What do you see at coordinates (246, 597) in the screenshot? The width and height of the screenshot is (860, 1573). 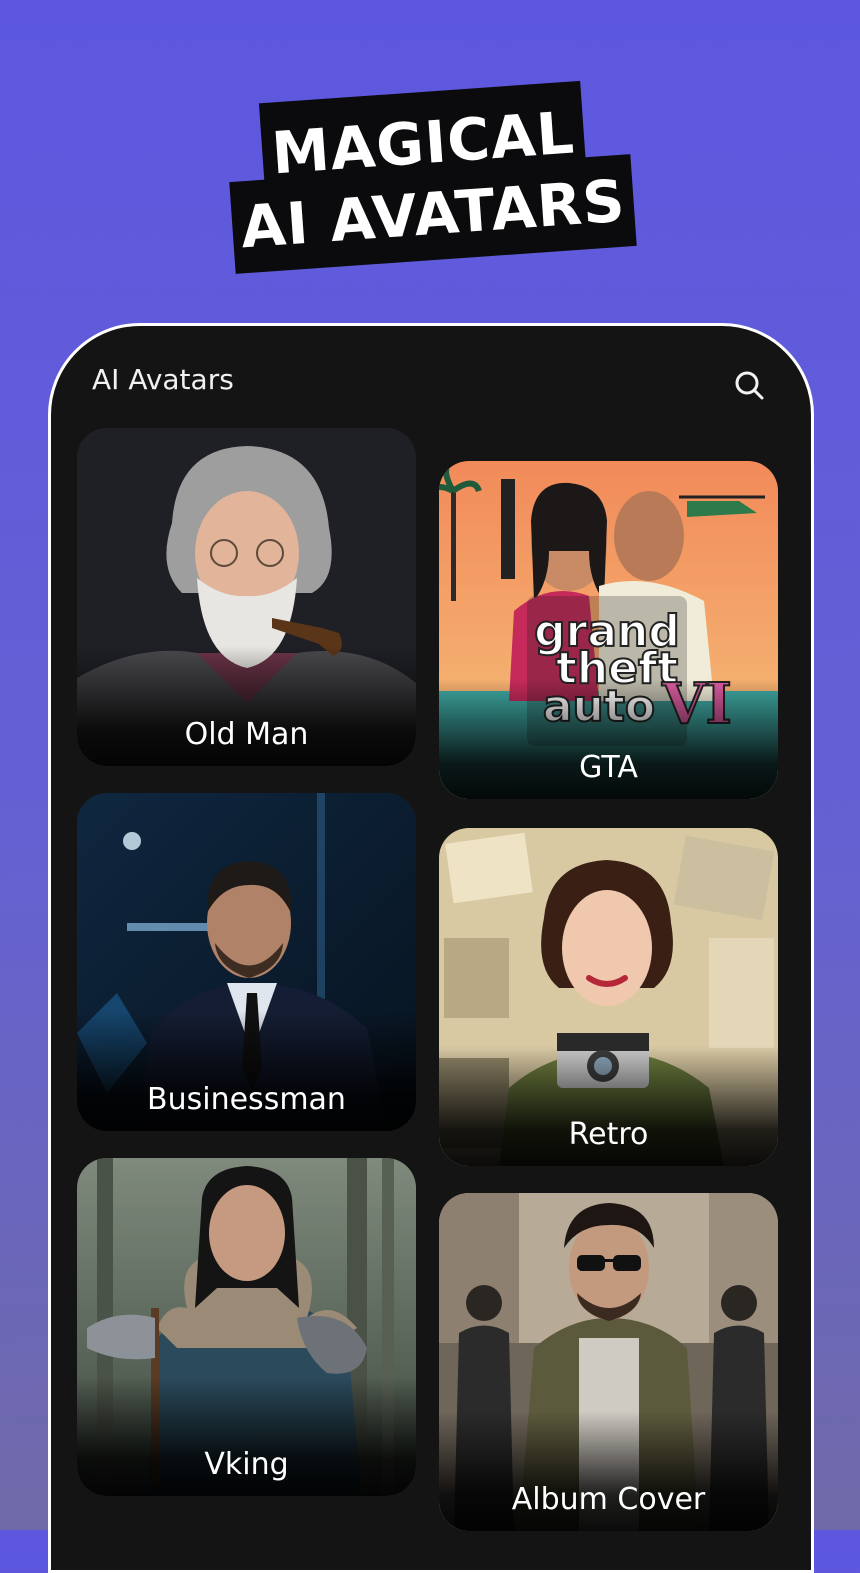 I see `avatar-card-old-man: Old Man` at bounding box center [246, 597].